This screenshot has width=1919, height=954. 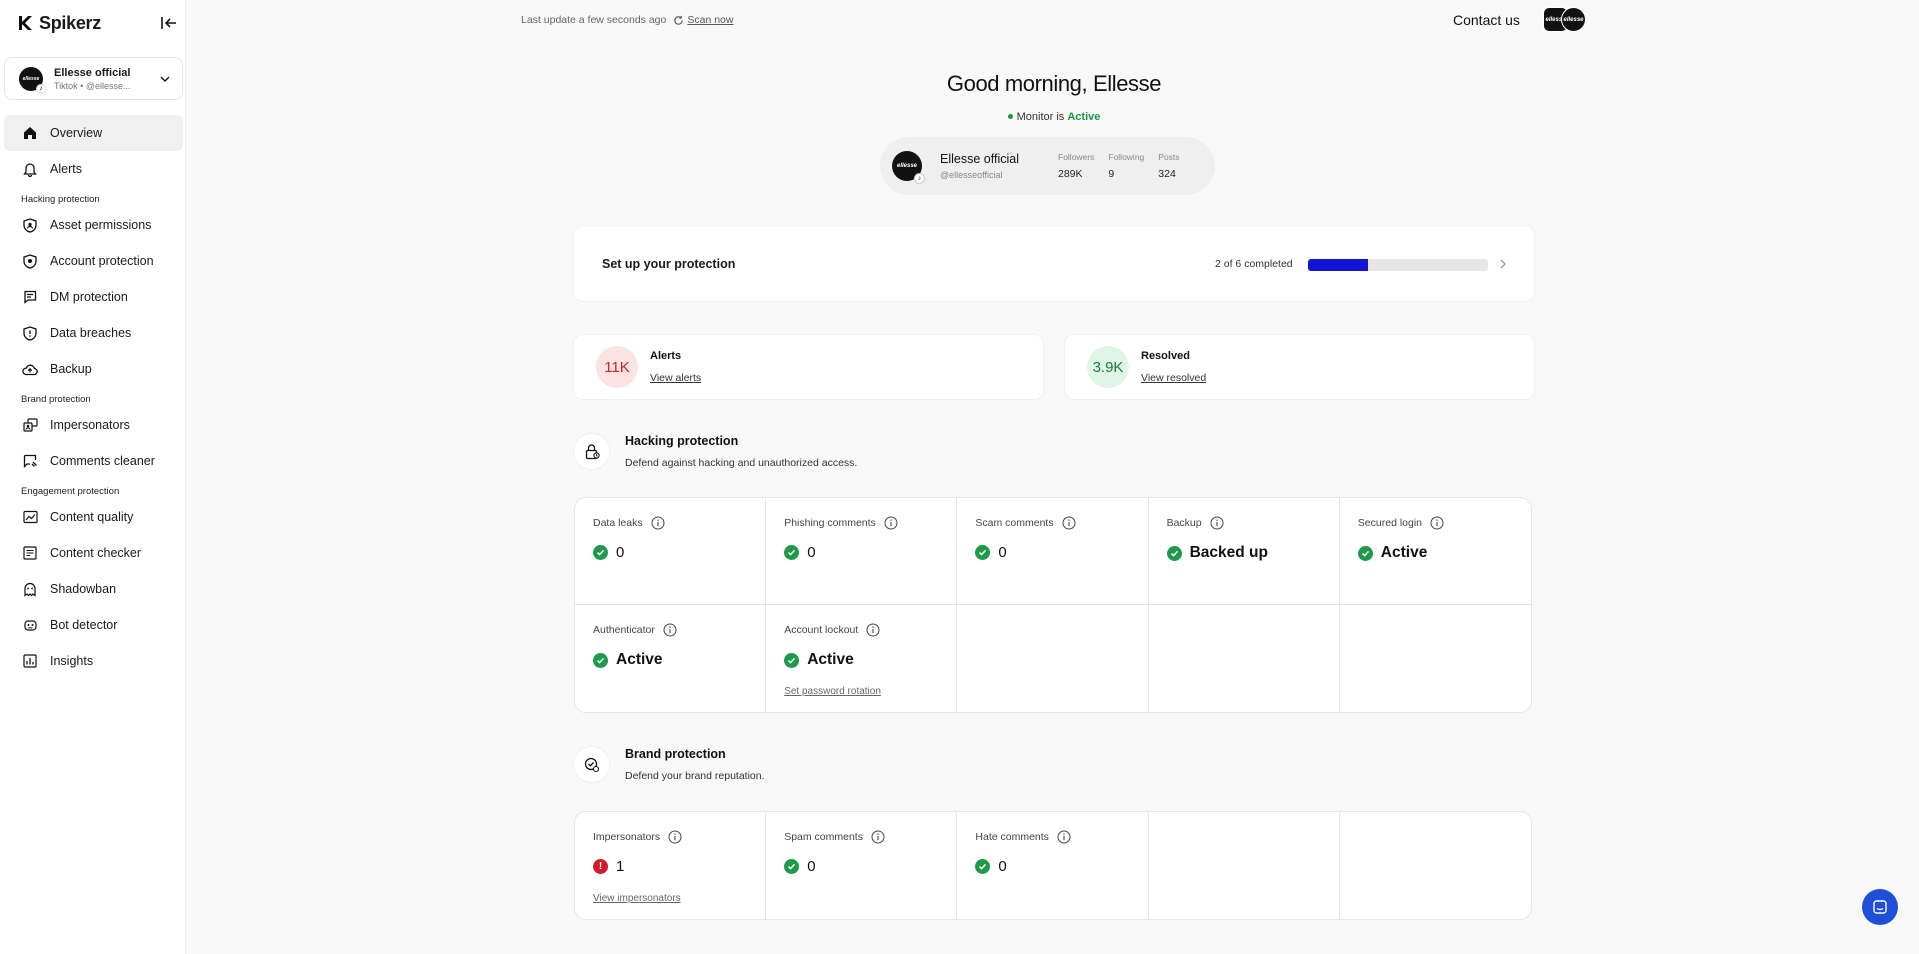 What do you see at coordinates (1010, 116) in the screenshot?
I see `status-dot-icon` at bounding box center [1010, 116].